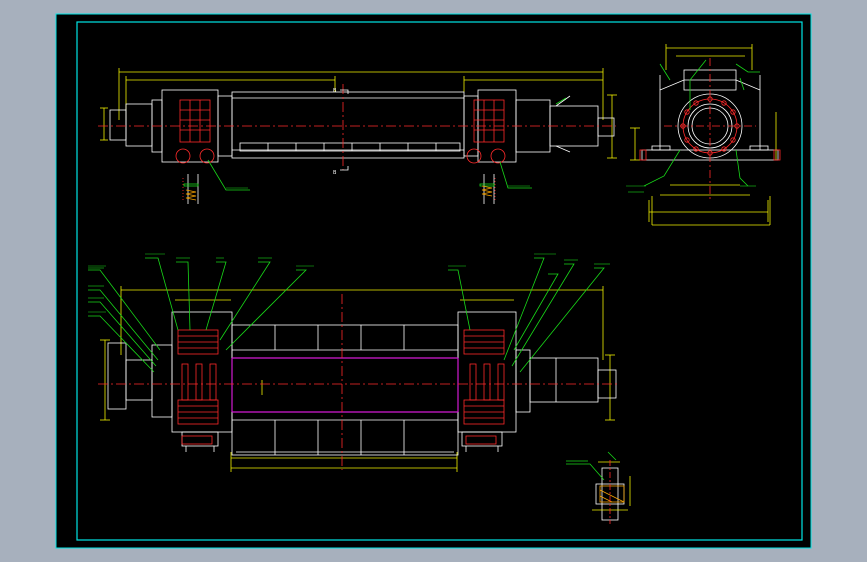 The height and width of the screenshot is (562, 867). I want to click on end-view-dimensions, so click(703, 135).